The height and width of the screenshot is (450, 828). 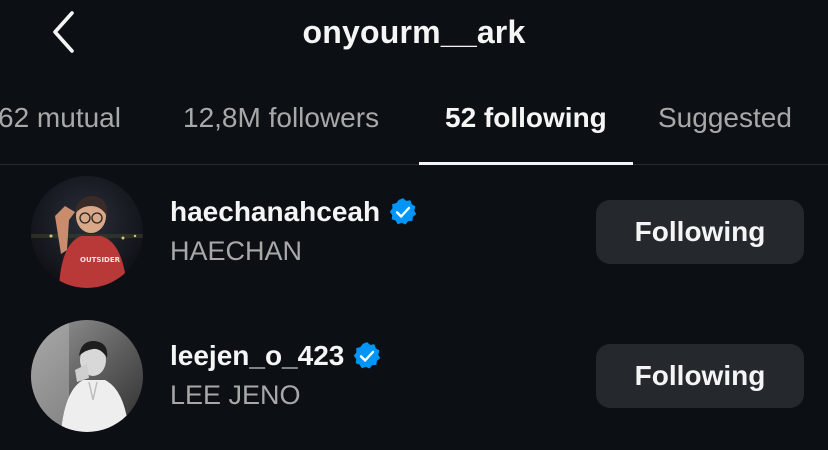 What do you see at coordinates (526, 163) in the screenshot?
I see `active-tab-indicator` at bounding box center [526, 163].